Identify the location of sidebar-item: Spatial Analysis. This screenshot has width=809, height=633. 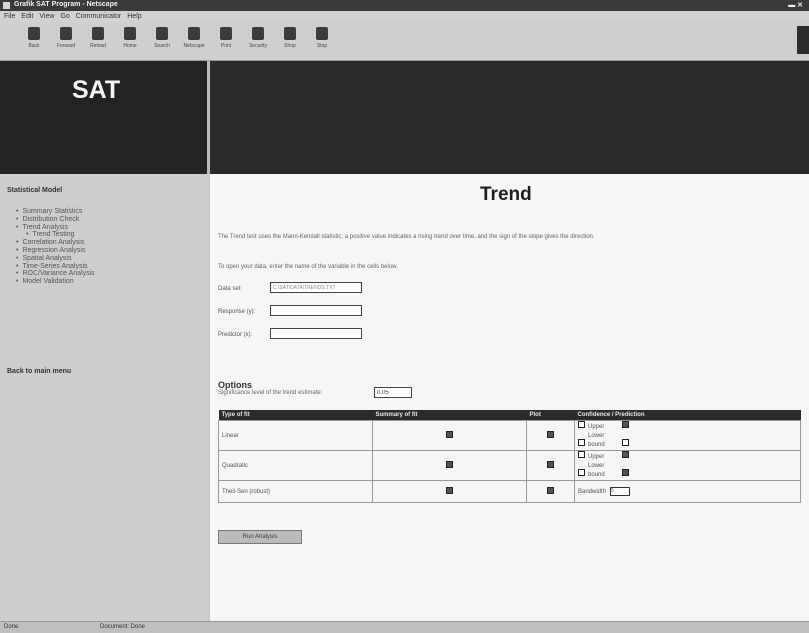
(55, 259).